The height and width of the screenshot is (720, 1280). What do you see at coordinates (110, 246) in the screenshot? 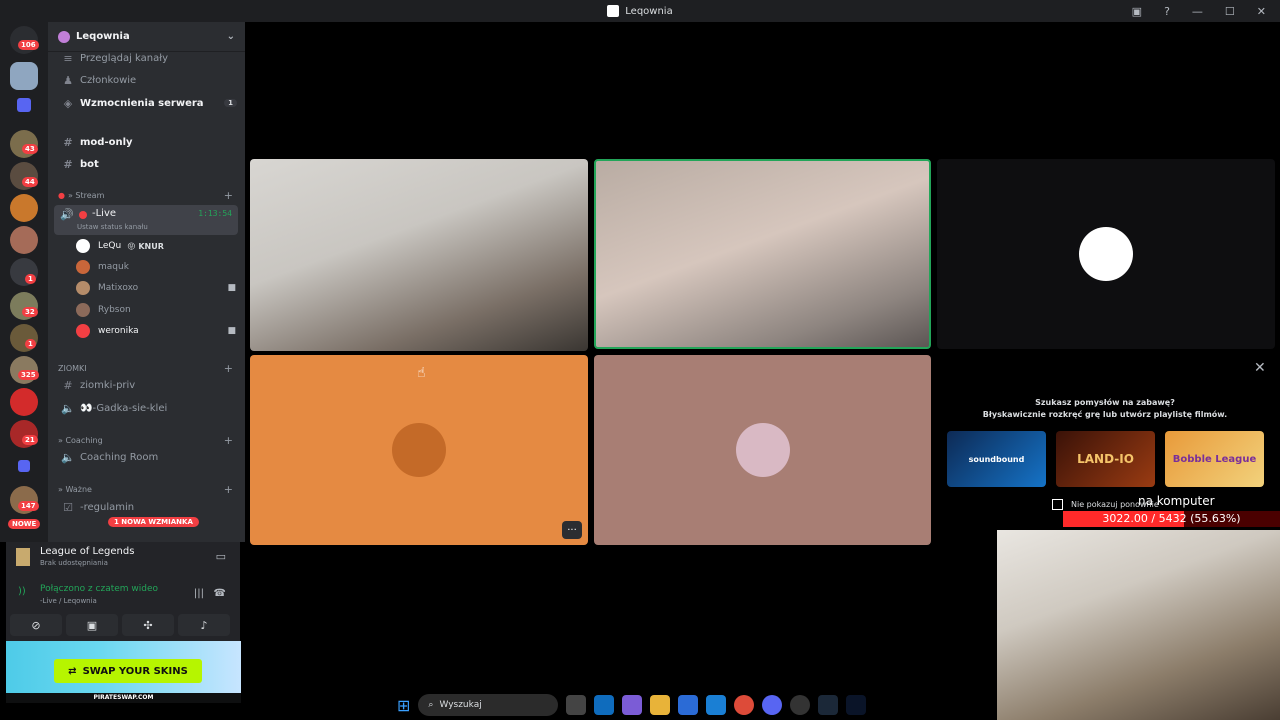
I see `user-name: LeQu` at bounding box center [110, 246].